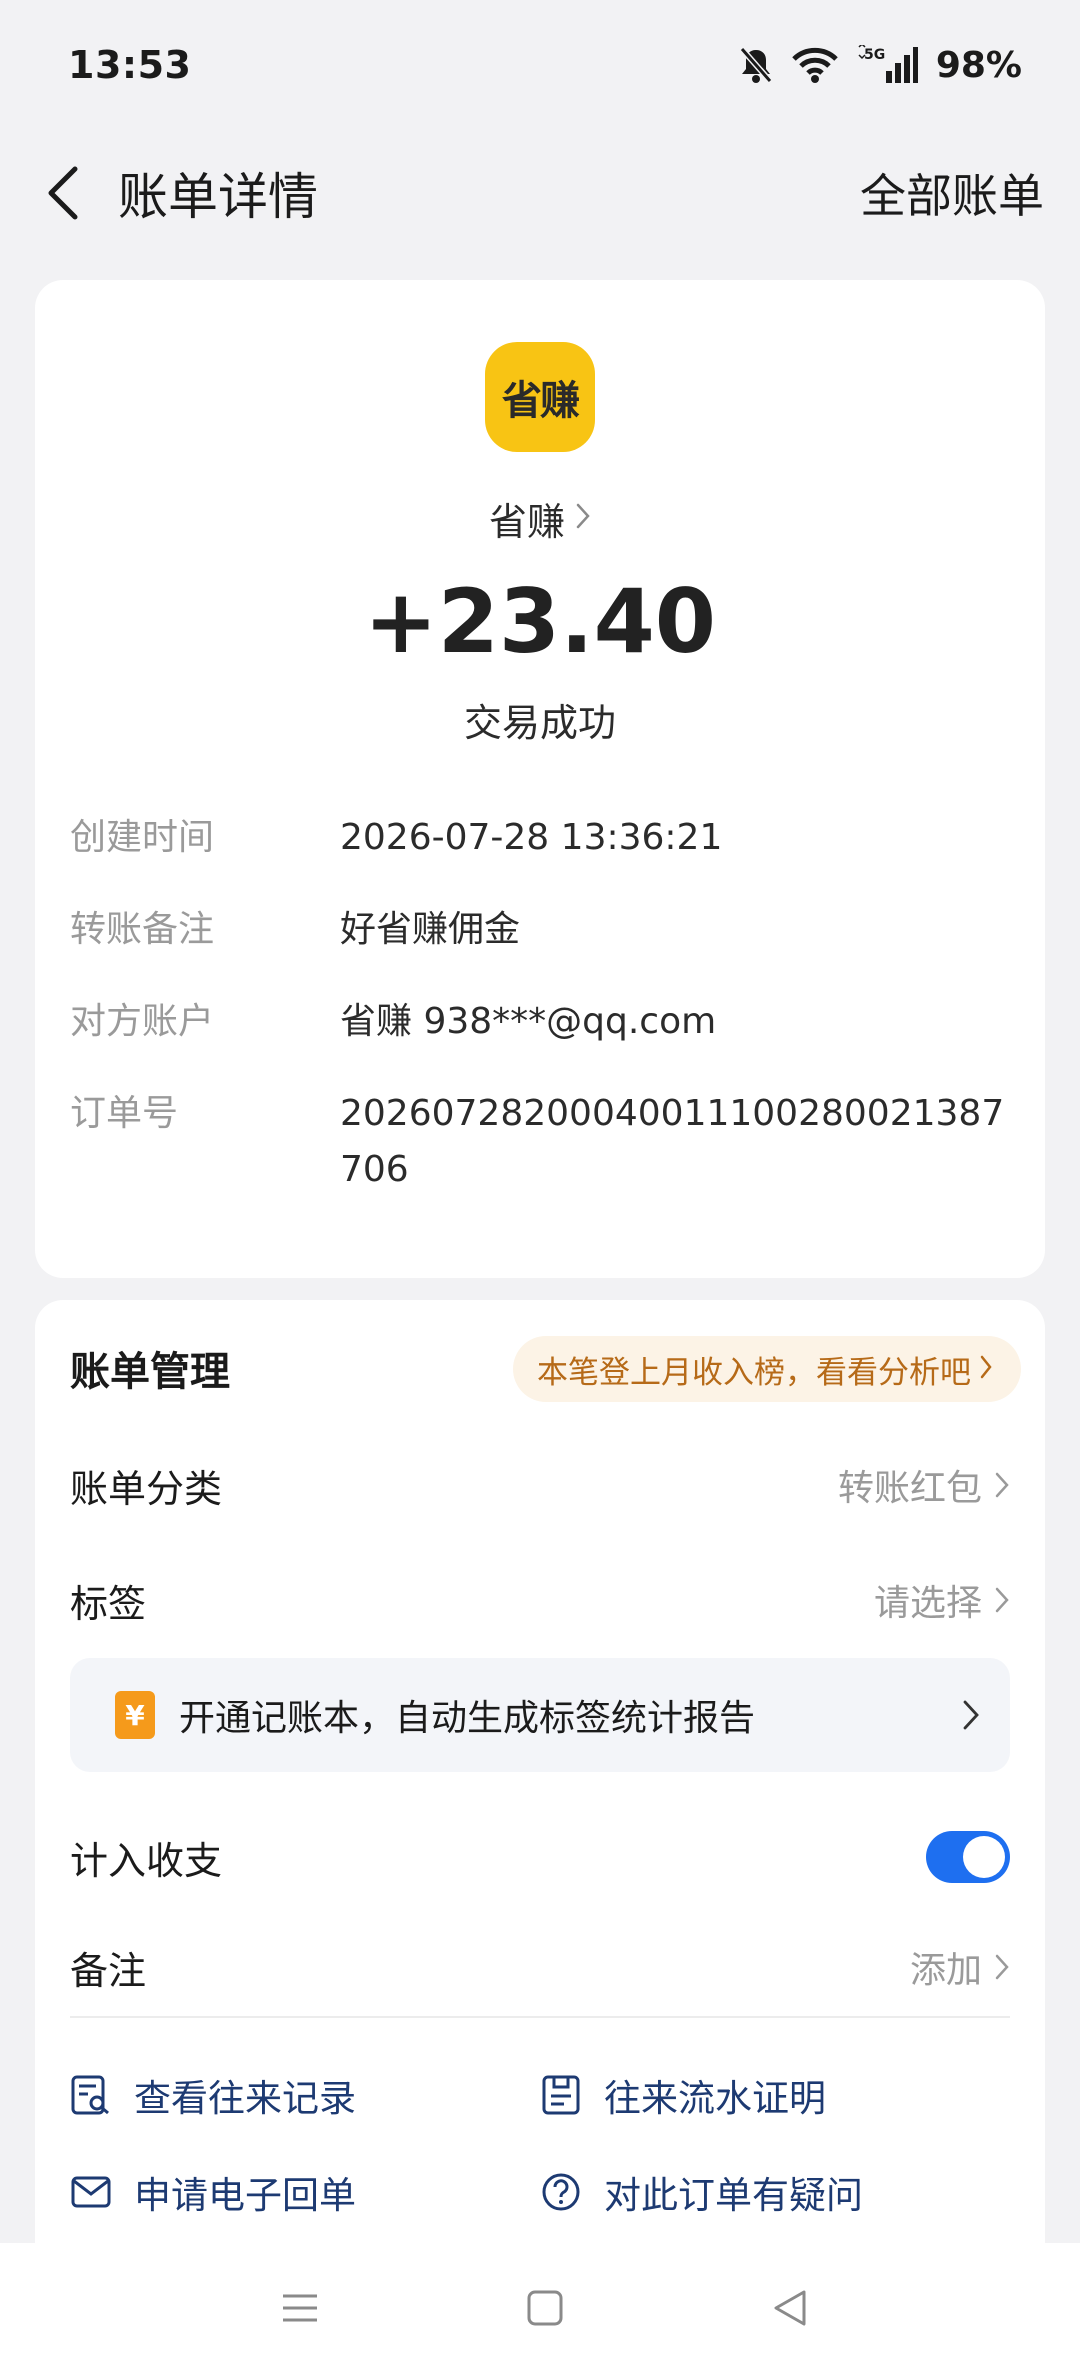 Image resolution: width=1080 pixels, height=2376 pixels. I want to click on home-square-icon, so click(545, 2308).